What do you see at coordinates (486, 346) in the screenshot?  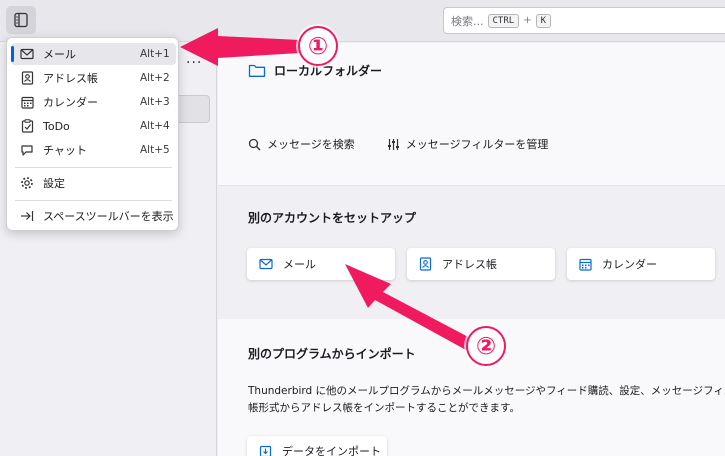 I see `annotation-badge-2: ②` at bounding box center [486, 346].